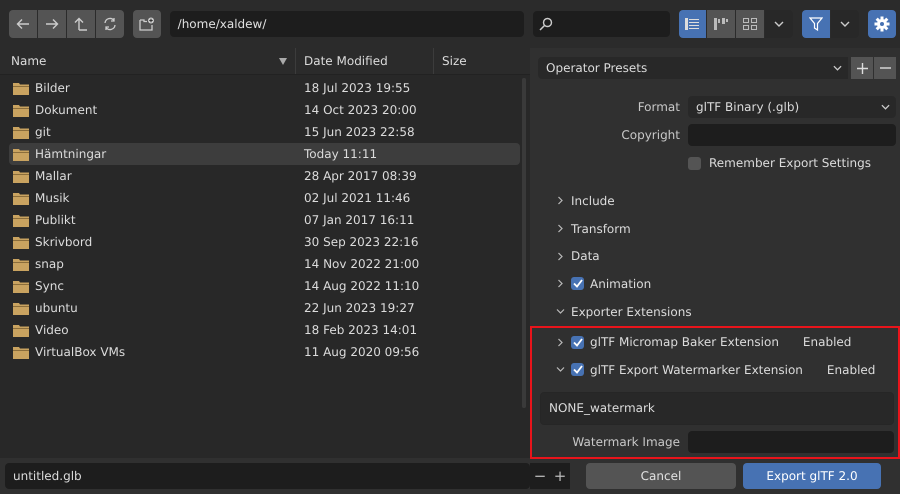 The height and width of the screenshot is (494, 900). What do you see at coordinates (359, 132) in the screenshot?
I see `modified-date: 15 Jun 2023 22:58` at bounding box center [359, 132].